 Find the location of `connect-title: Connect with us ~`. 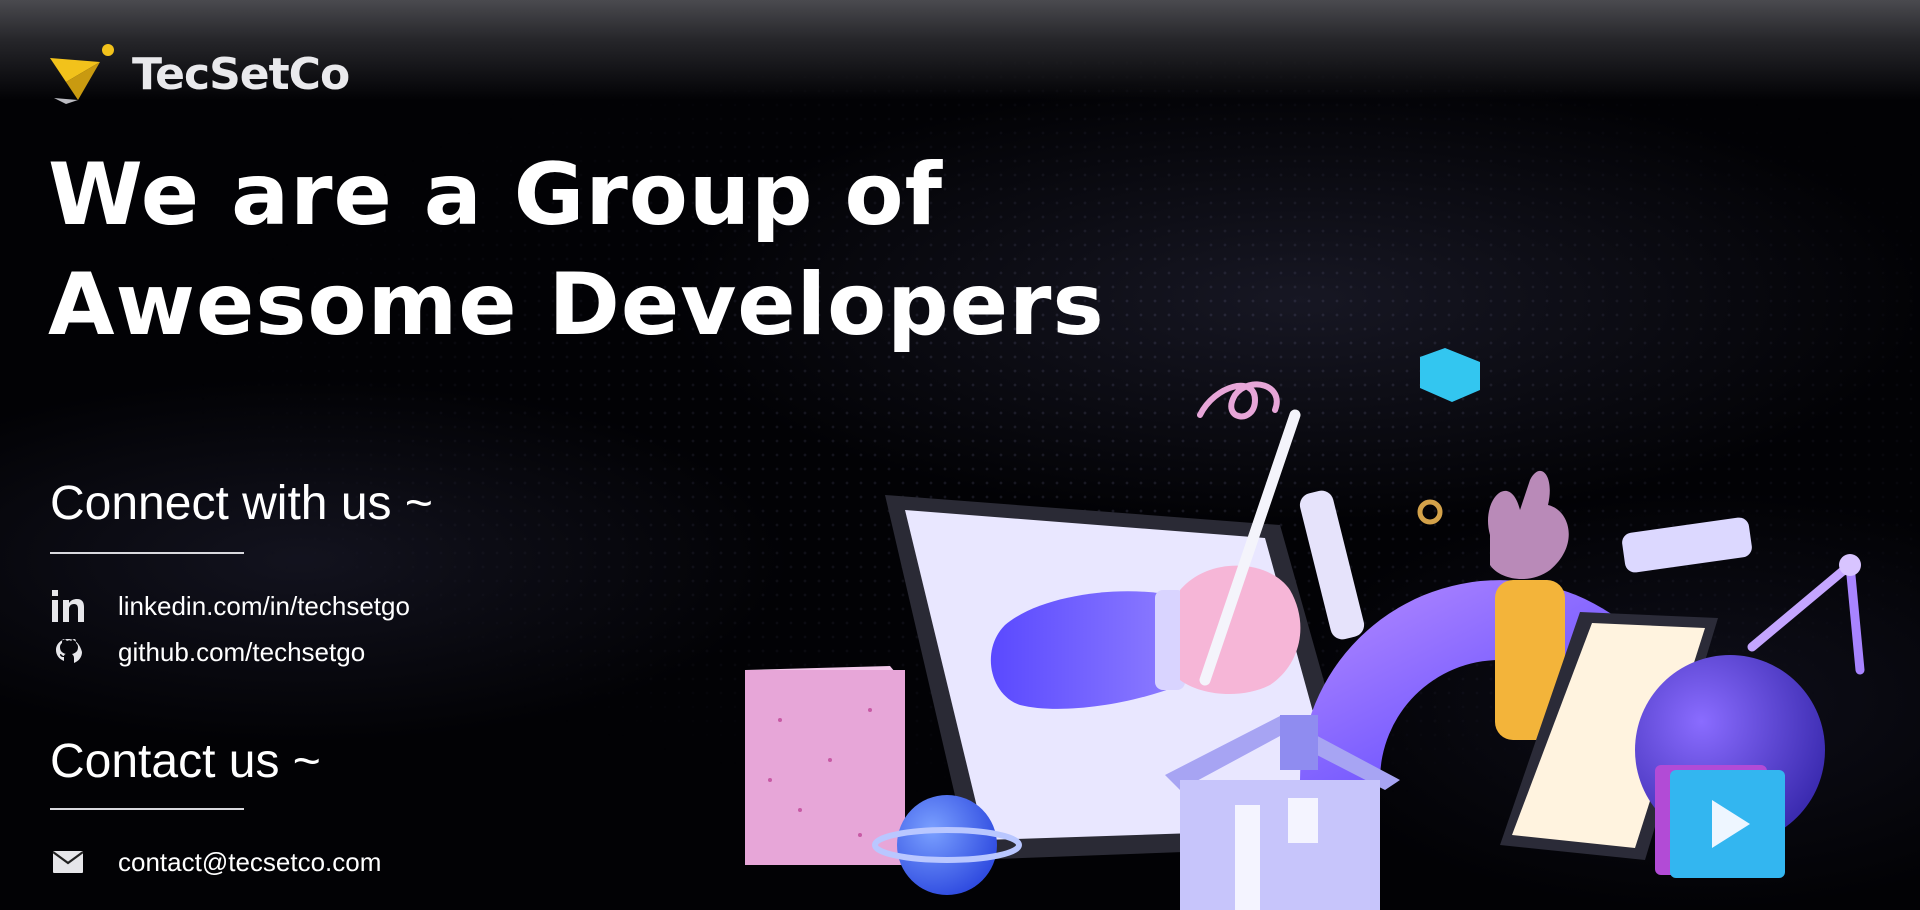

connect-title: Connect with us ~ is located at coordinates (241, 503).